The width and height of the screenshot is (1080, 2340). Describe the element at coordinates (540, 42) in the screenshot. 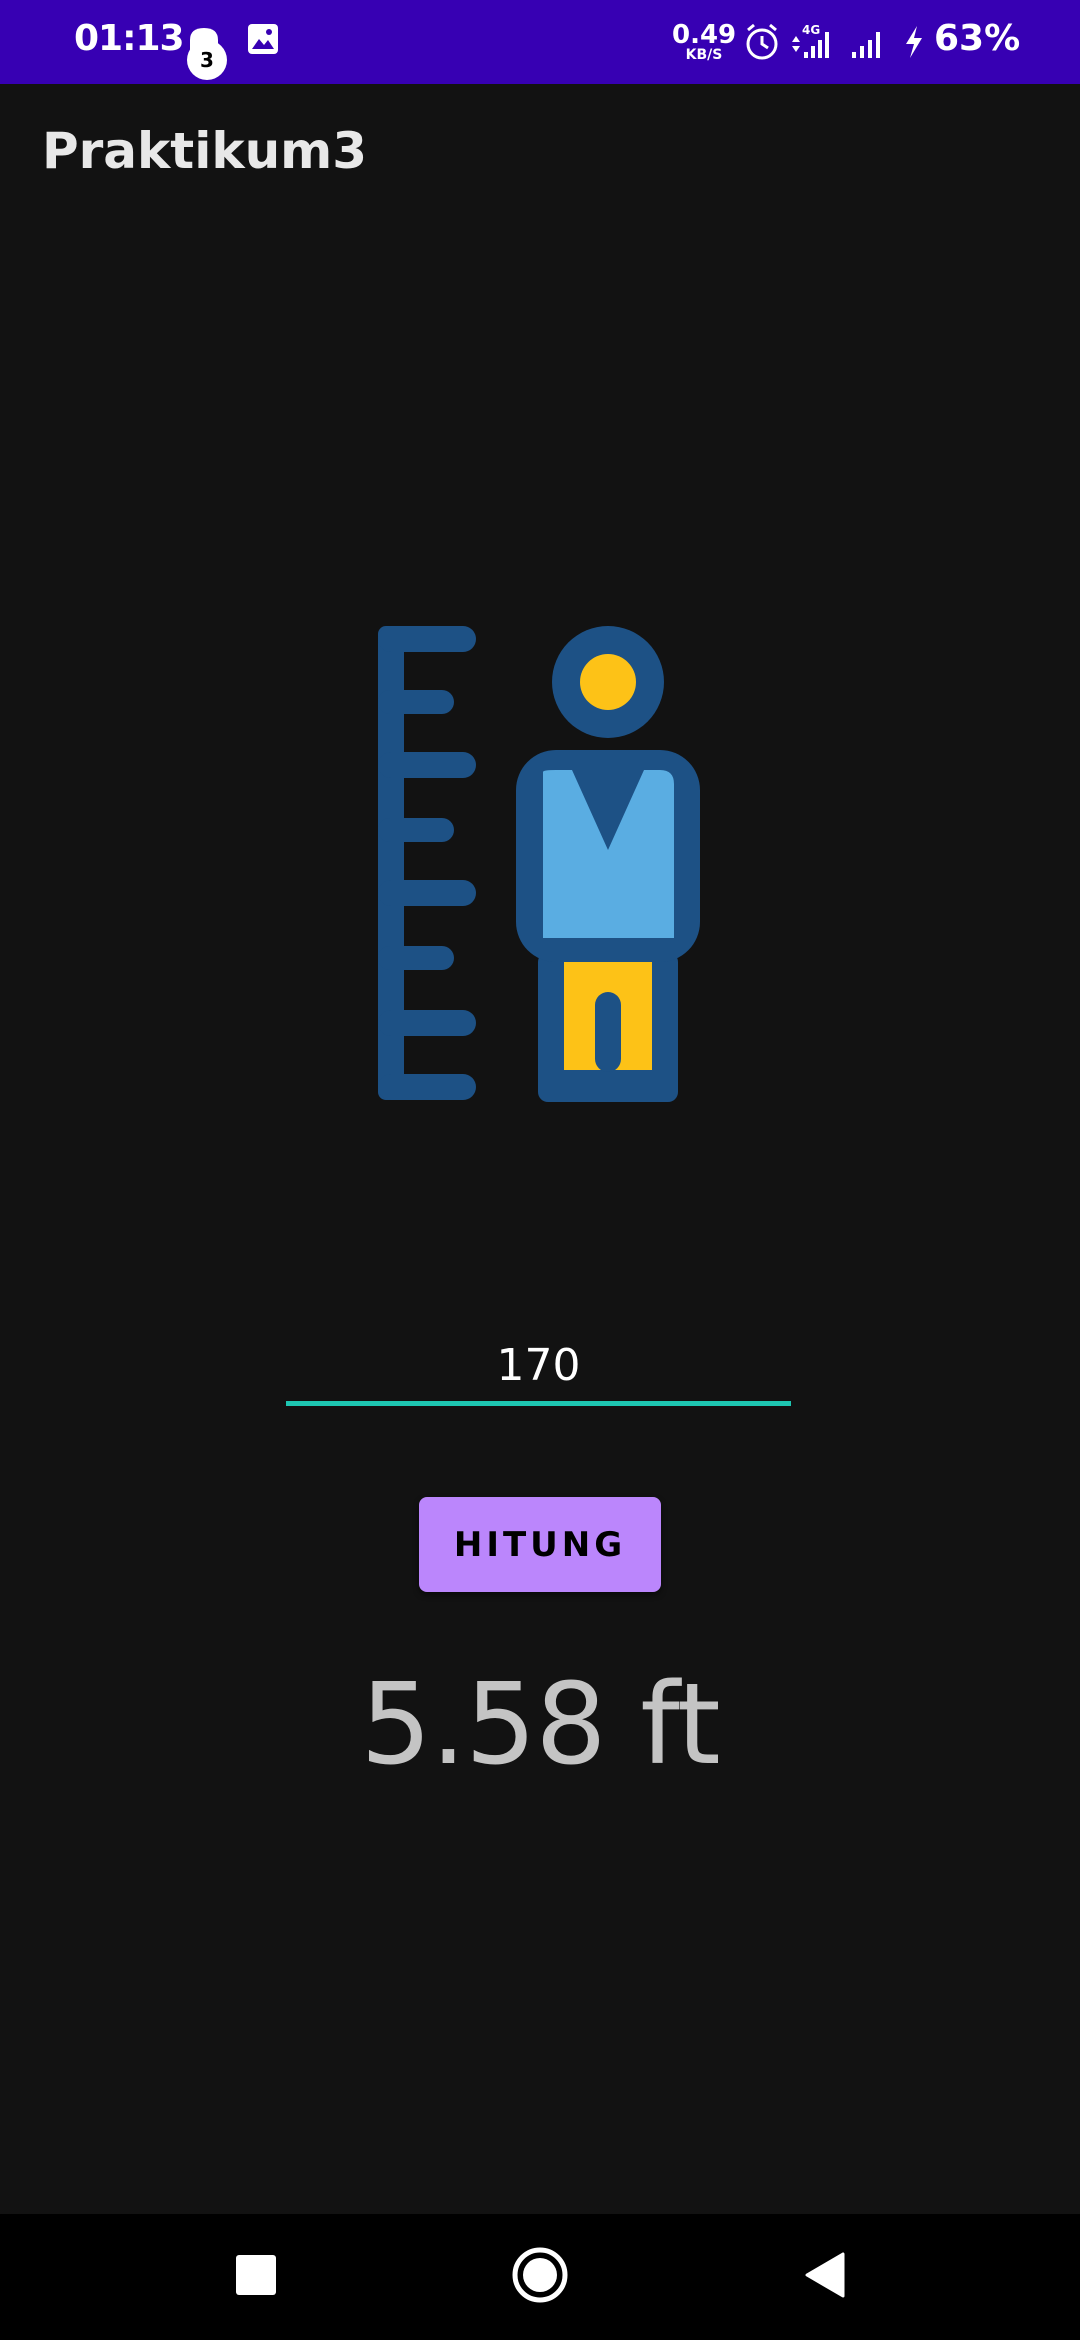

I see `status-bar: 01:13 3 0.49 KB/S 4G 63%` at that location.